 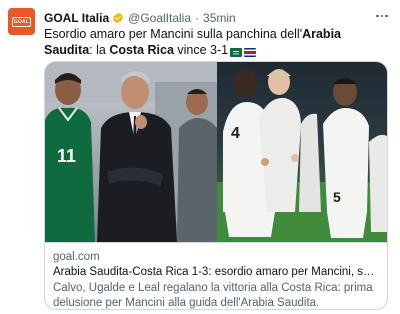 I want to click on more-options-icon, so click(x=382, y=16).